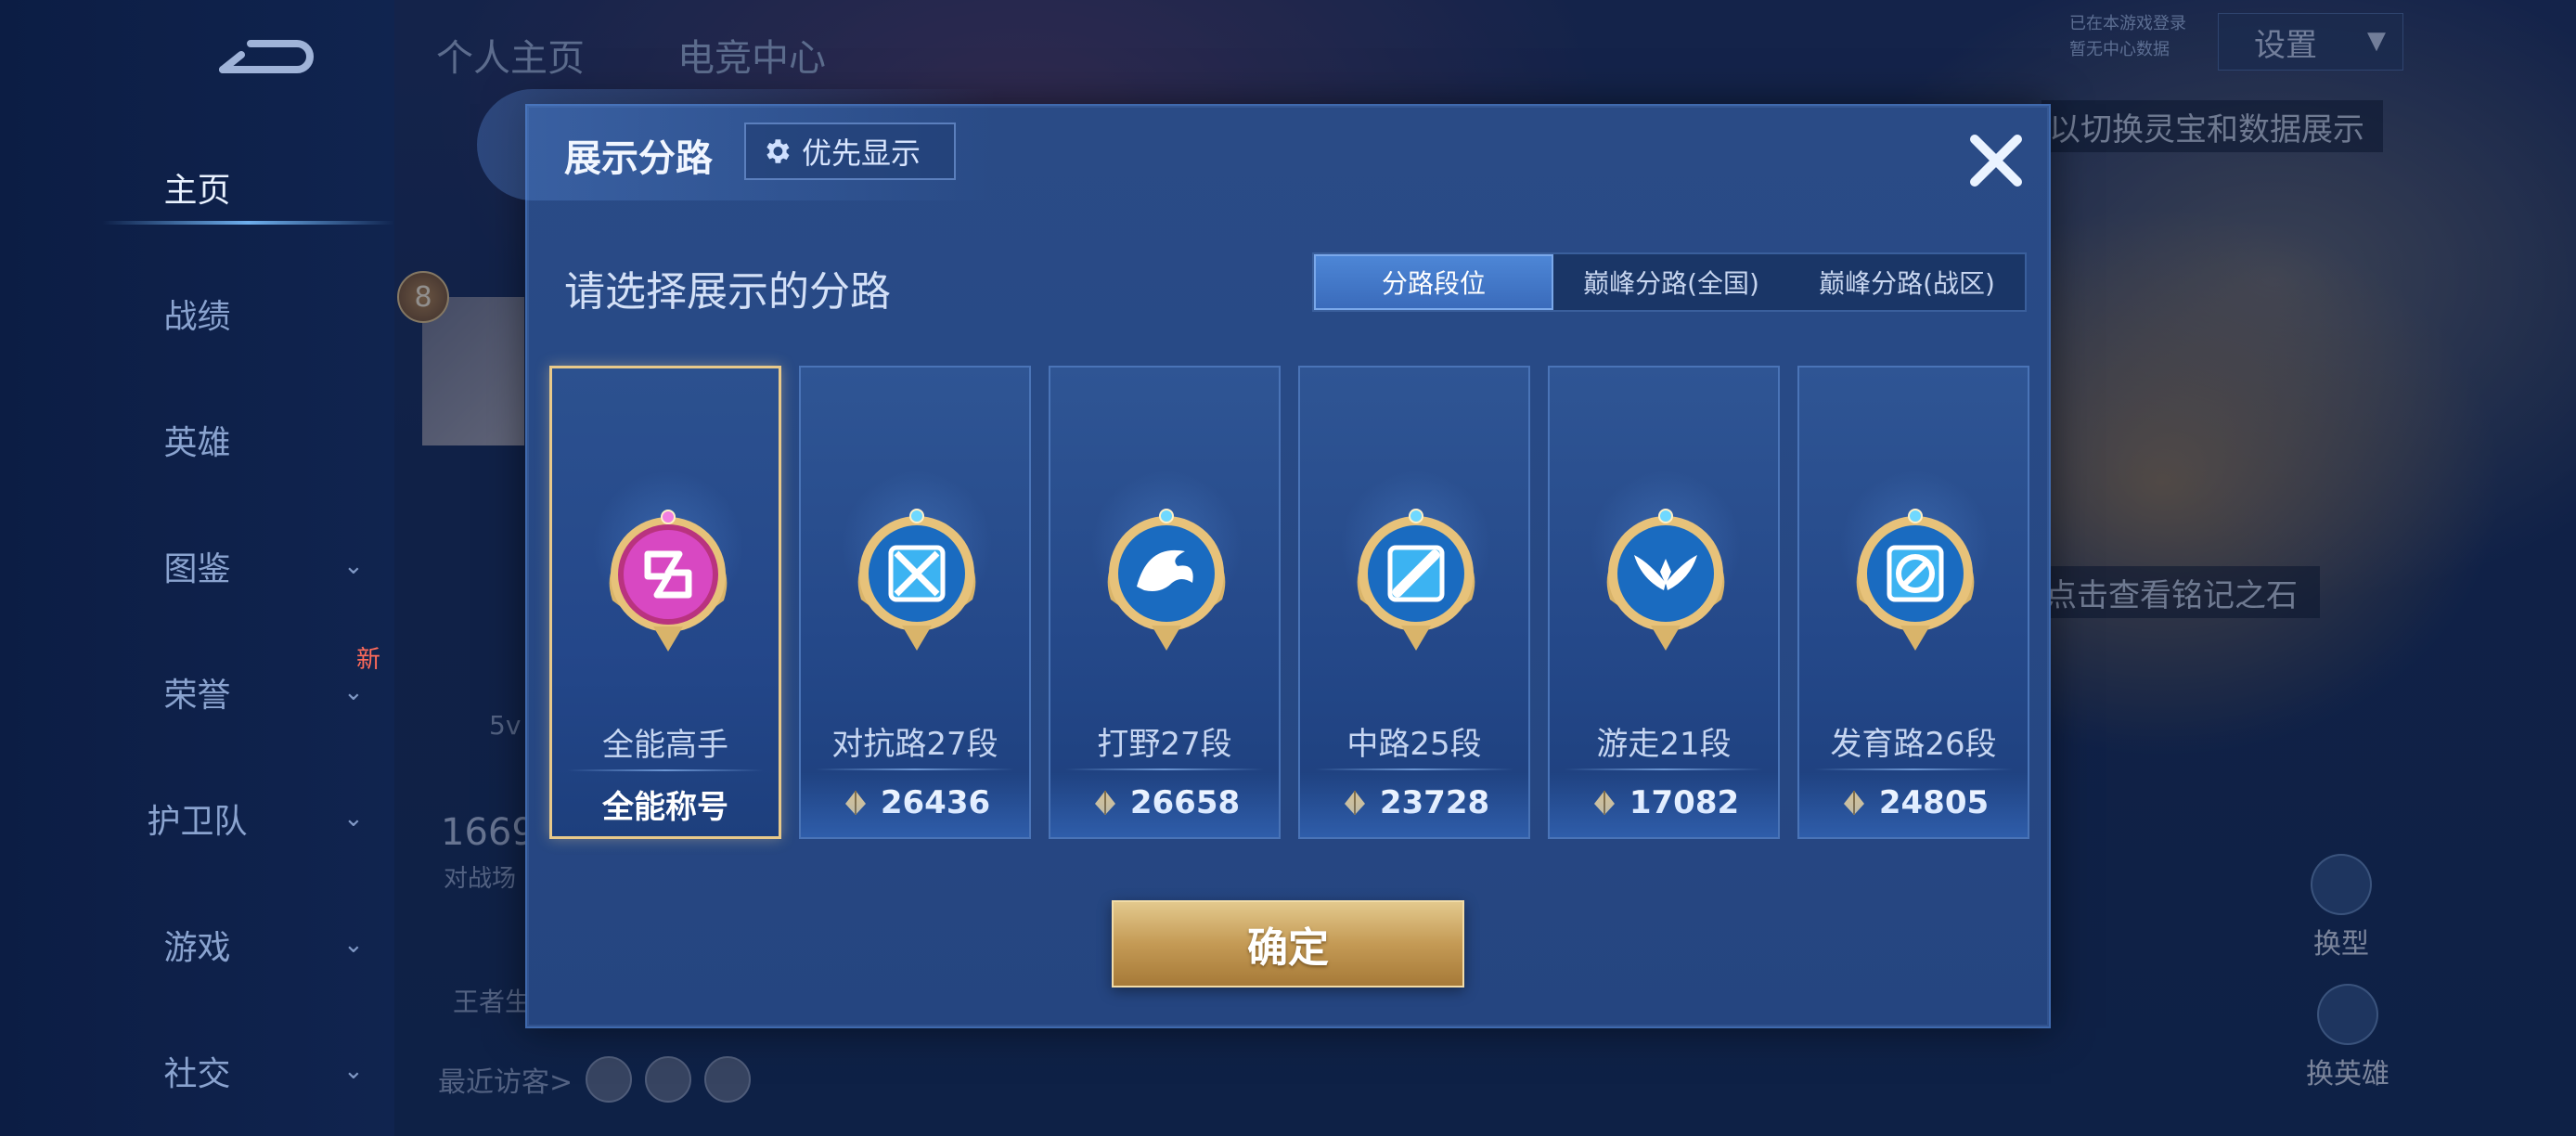 Image resolution: width=2576 pixels, height=1136 pixels. What do you see at coordinates (914, 744) in the screenshot?
I see `lane-name: 对抗路27段` at bounding box center [914, 744].